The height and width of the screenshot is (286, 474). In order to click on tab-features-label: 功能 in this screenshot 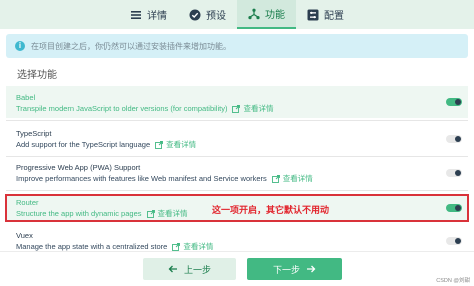, I will do `click(275, 15)`.